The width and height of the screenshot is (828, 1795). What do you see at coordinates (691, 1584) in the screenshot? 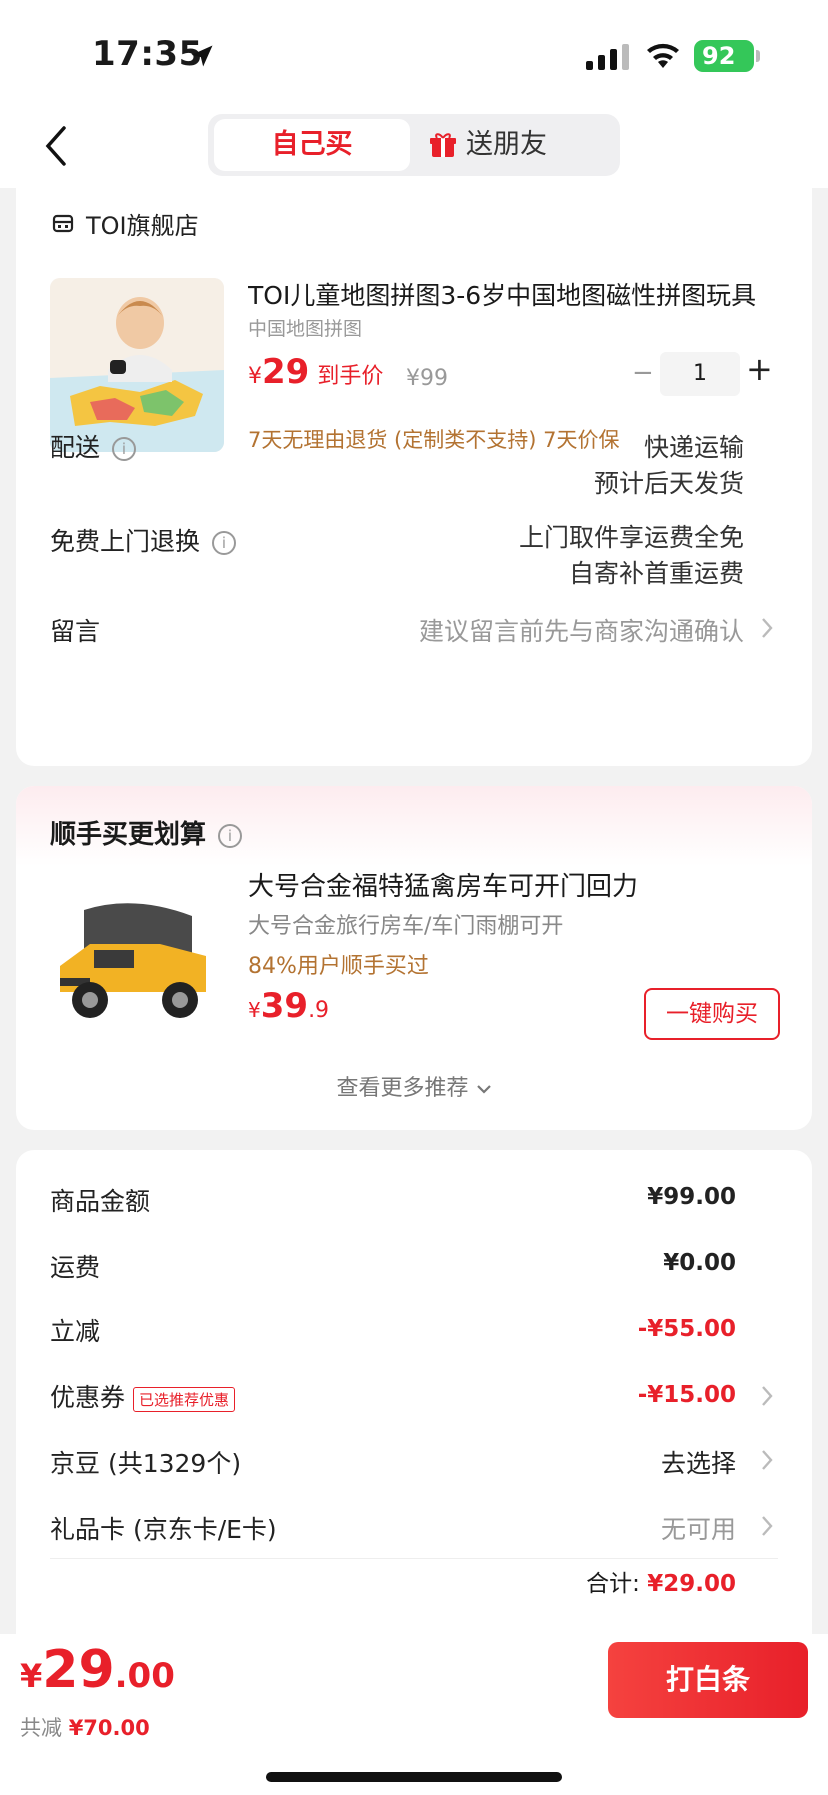
I see `total-value: ¥29.00` at bounding box center [691, 1584].